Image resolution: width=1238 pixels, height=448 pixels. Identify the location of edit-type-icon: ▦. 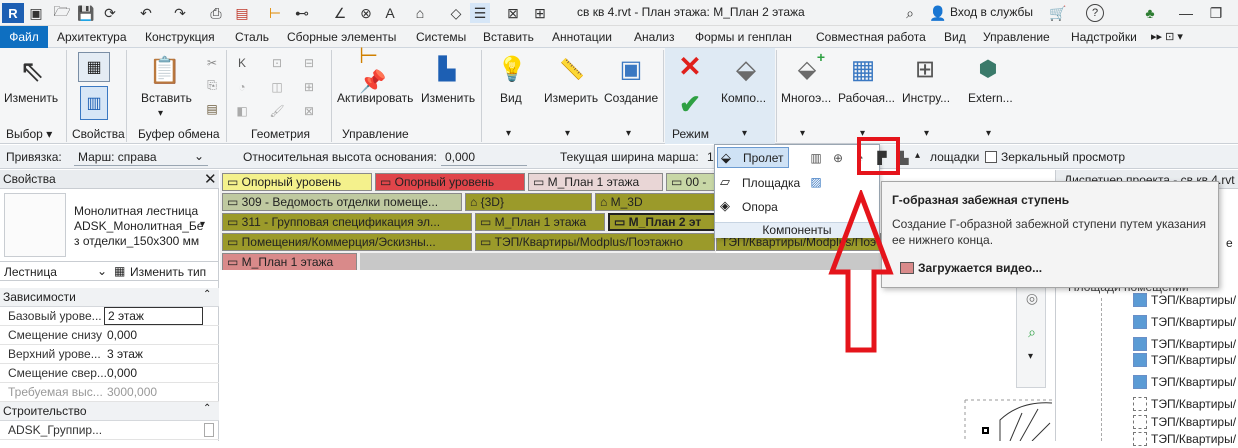
(119, 271).